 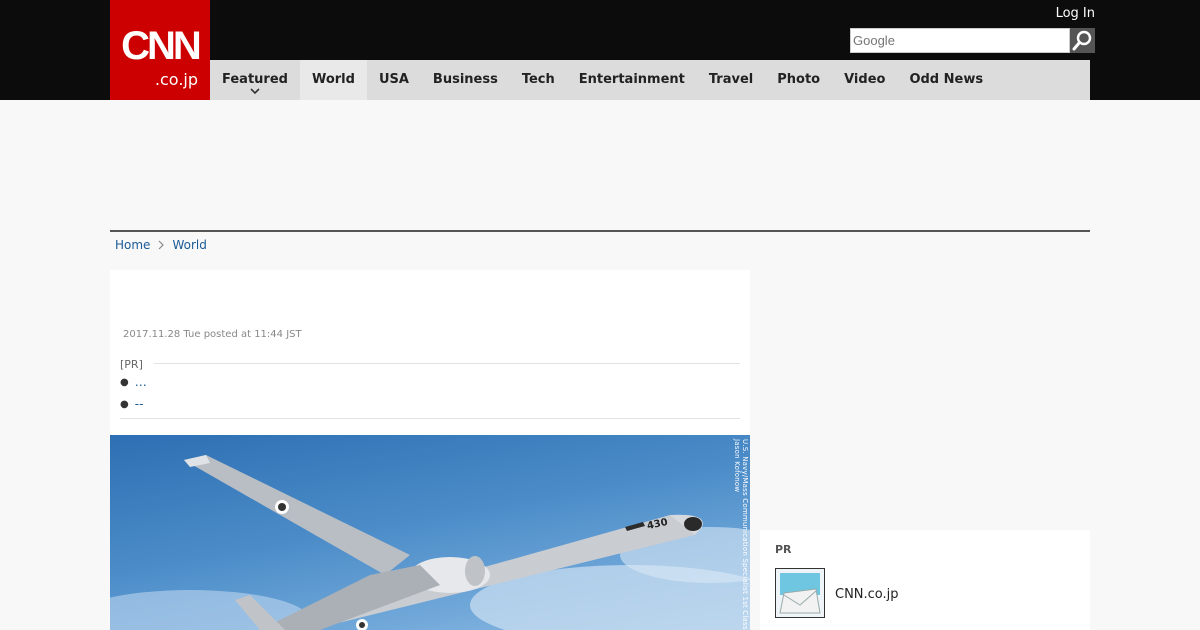 What do you see at coordinates (132, 245) in the screenshot?
I see `breadcrumb-home: Home` at bounding box center [132, 245].